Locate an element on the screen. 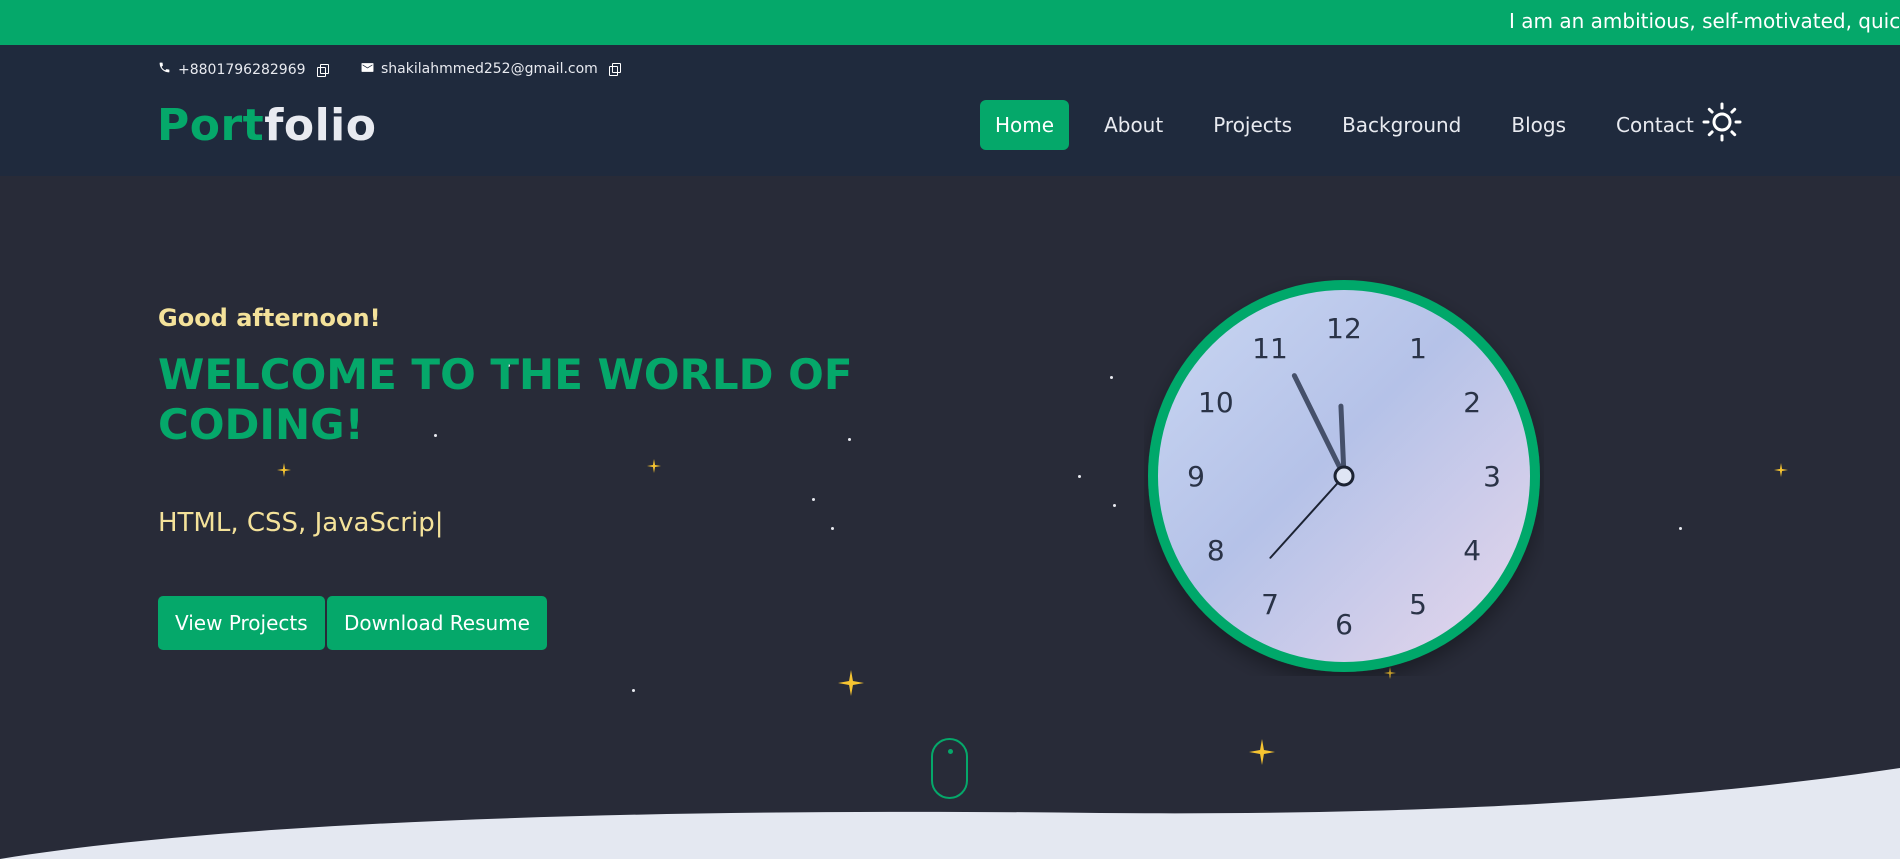 The width and height of the screenshot is (1900, 859). contact-email: shakilahmmed252@gmail.com is located at coordinates (491, 69).